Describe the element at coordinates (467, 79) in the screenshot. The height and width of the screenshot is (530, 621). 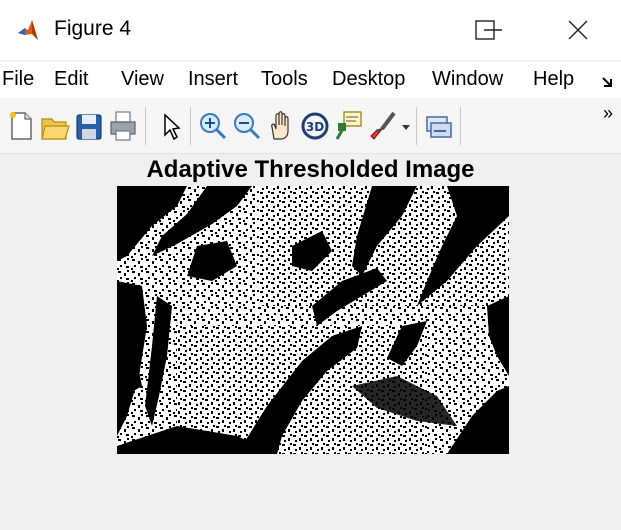
I see `menu-window: Window` at that location.